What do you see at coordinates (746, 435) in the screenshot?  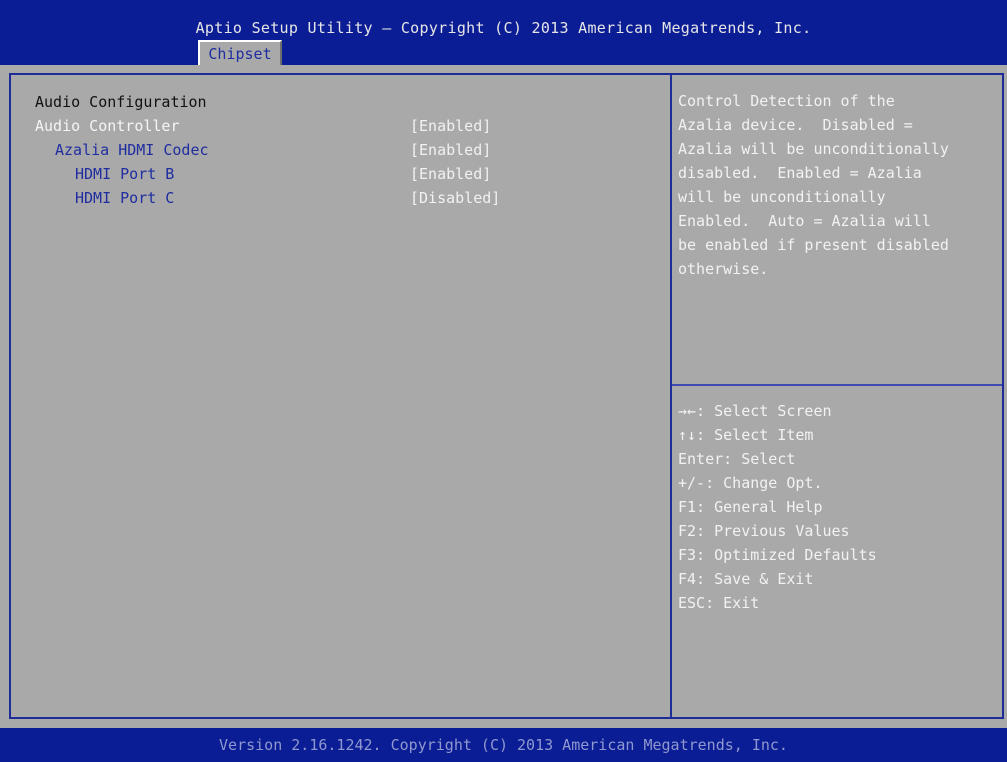 I see `key-hint-select-item: ↑↓: Select Item` at bounding box center [746, 435].